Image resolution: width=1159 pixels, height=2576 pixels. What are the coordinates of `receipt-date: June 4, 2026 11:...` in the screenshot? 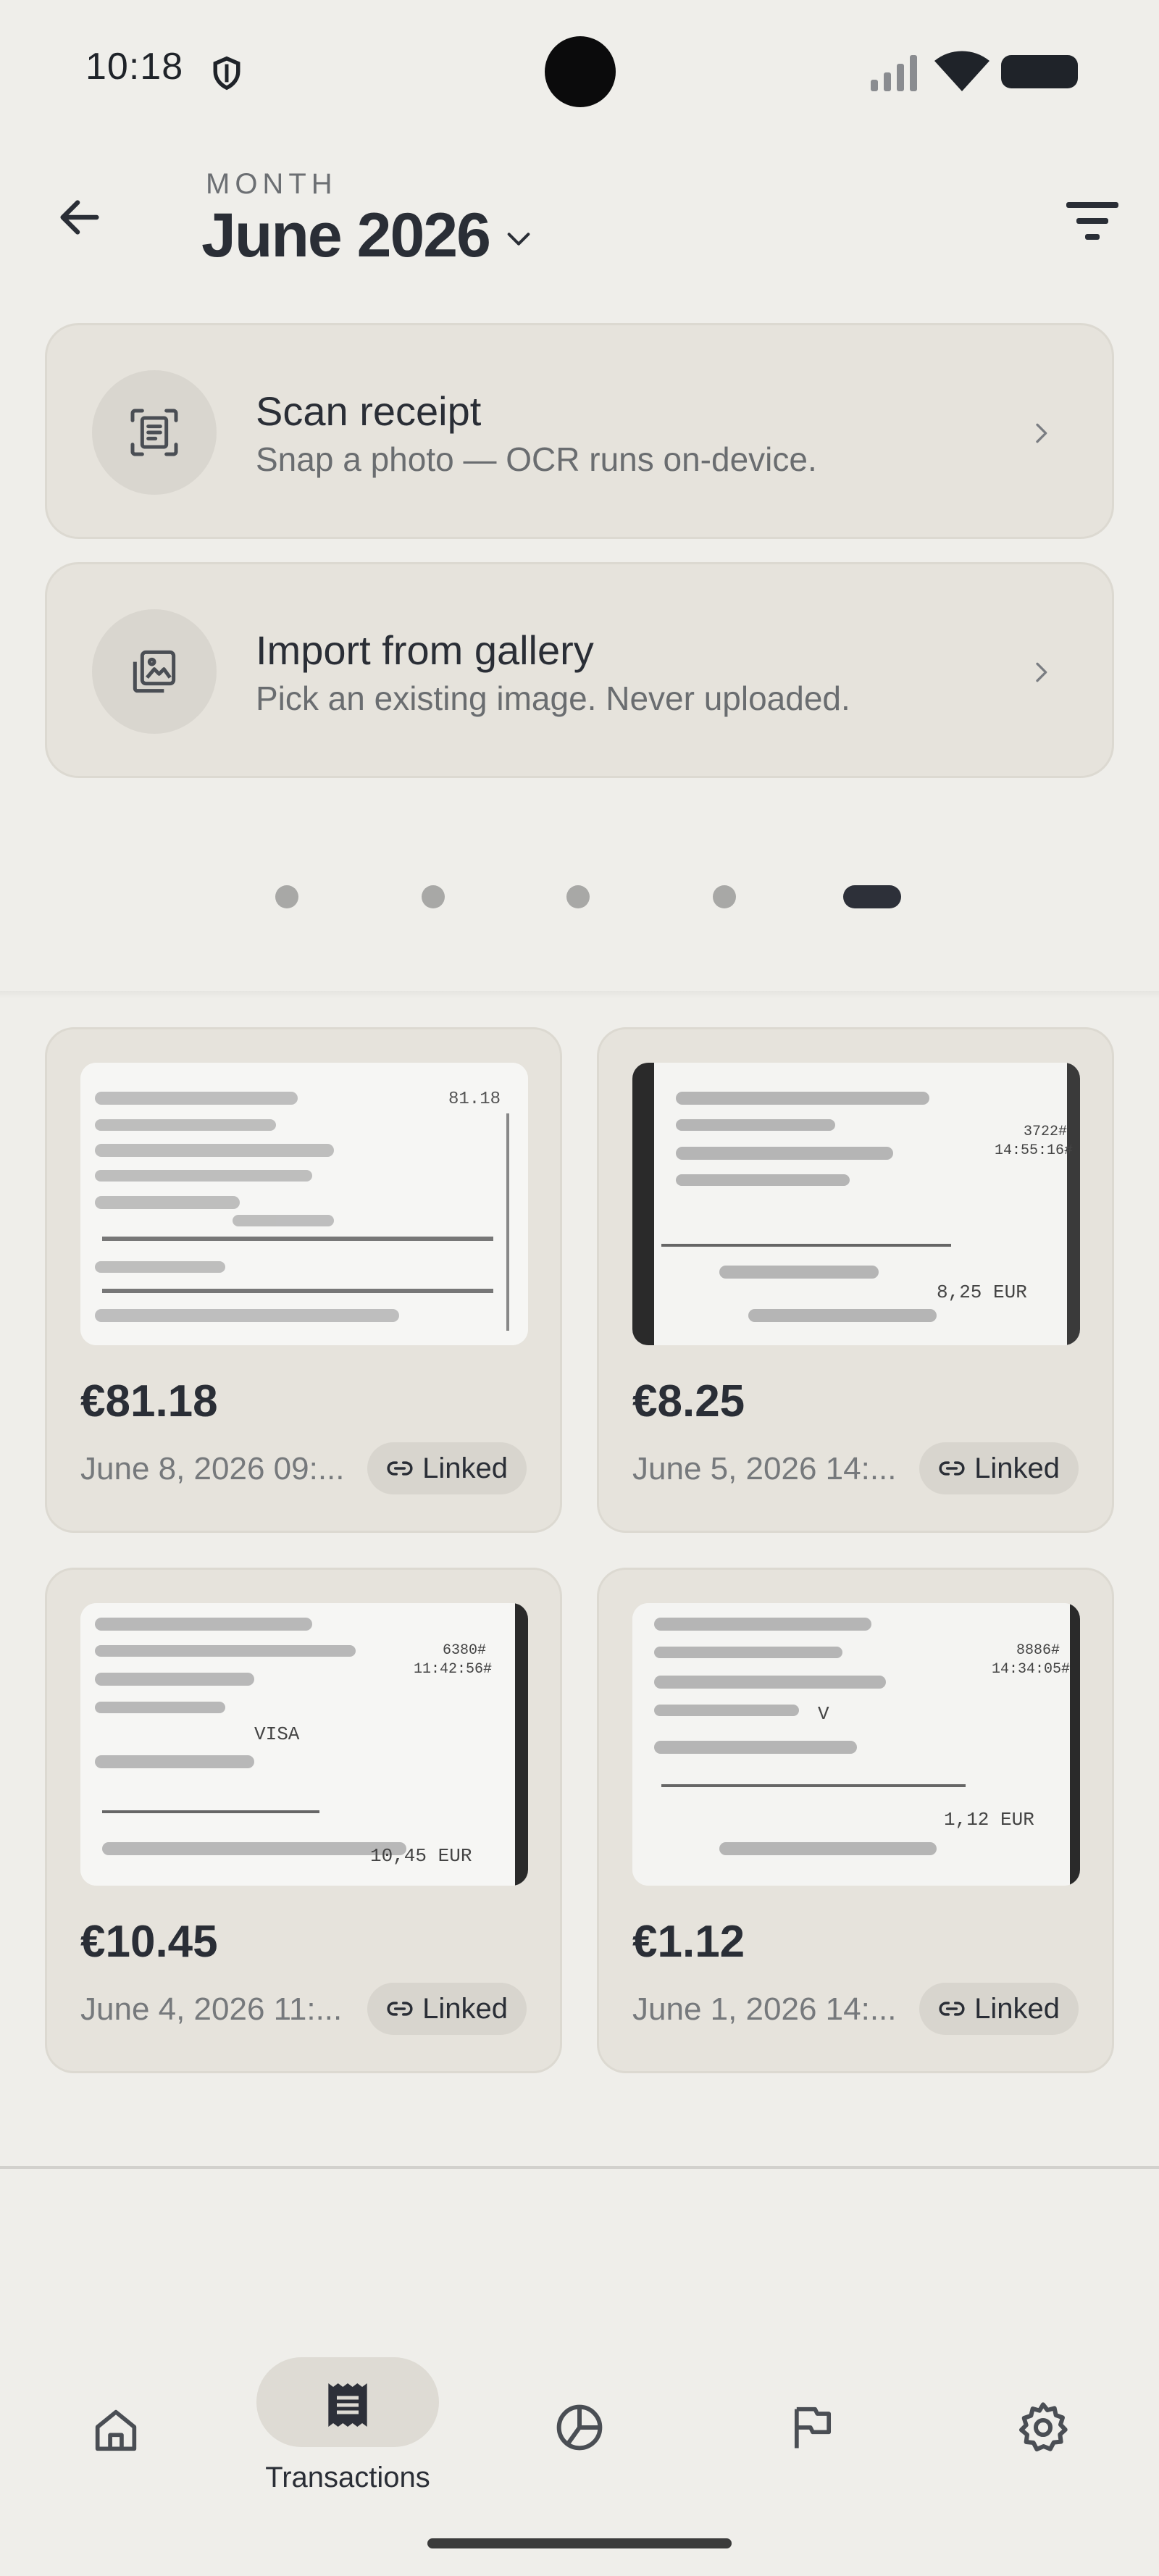 It's located at (212, 2009).